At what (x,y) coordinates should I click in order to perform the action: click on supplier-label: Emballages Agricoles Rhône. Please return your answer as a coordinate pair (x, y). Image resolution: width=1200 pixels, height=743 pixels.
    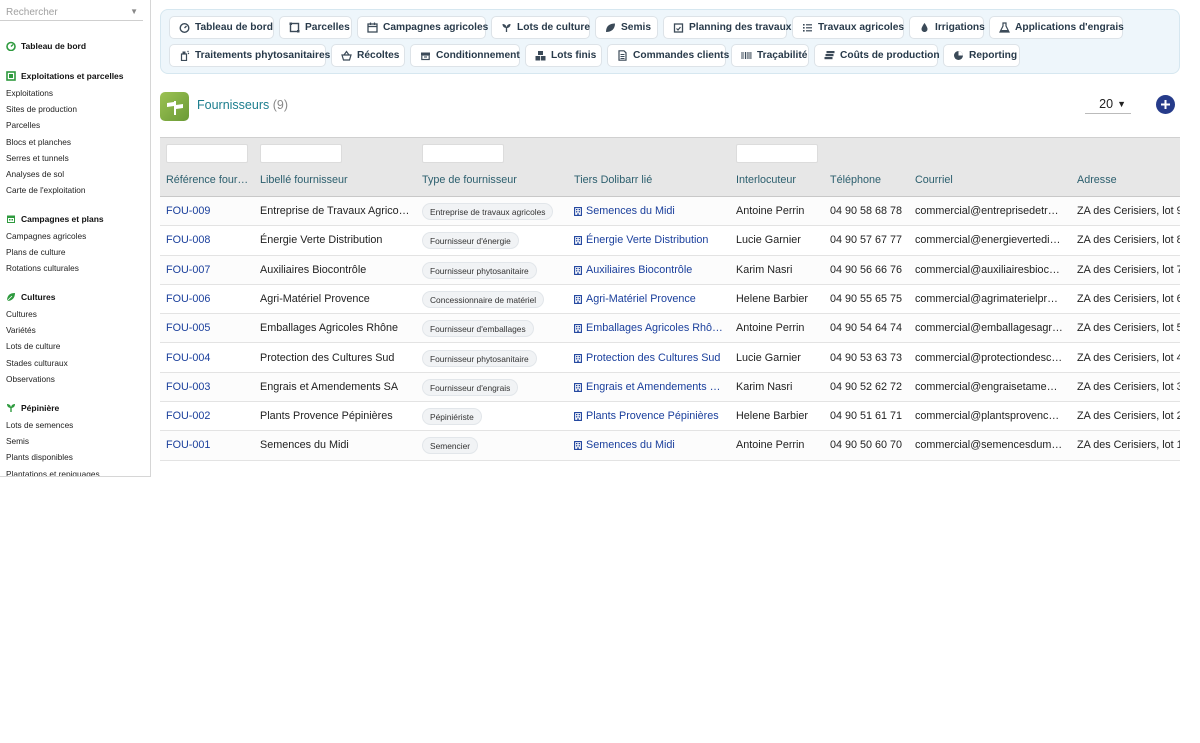
    Looking at the image, I should click on (329, 328).